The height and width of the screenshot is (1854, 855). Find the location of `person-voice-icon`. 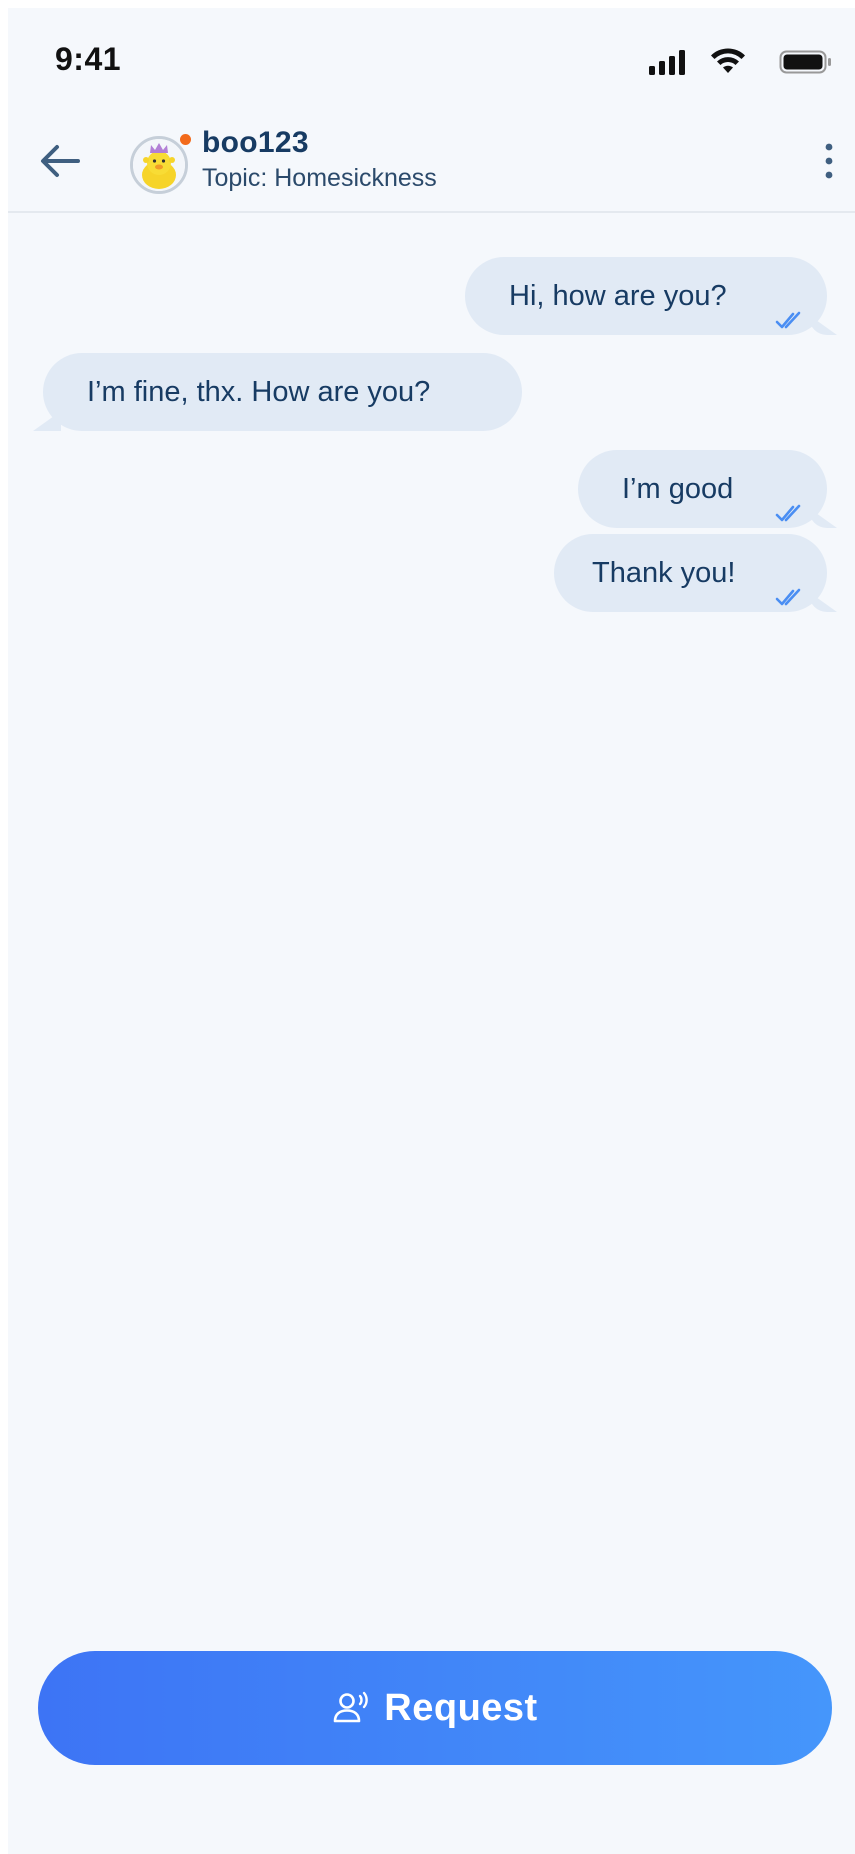

person-voice-icon is located at coordinates (352, 1708).